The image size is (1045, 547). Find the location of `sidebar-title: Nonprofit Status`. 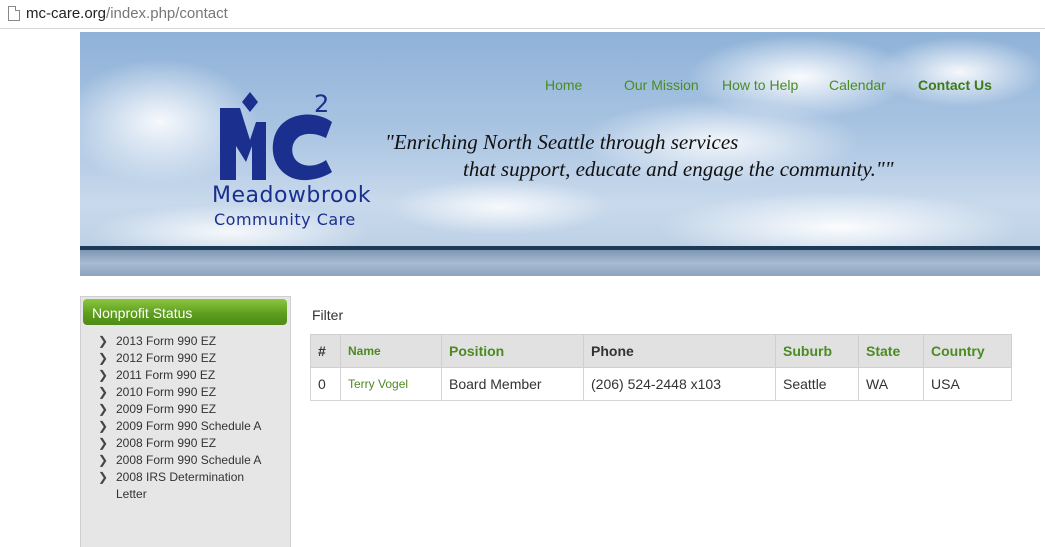

sidebar-title: Nonprofit Status is located at coordinates (185, 312).